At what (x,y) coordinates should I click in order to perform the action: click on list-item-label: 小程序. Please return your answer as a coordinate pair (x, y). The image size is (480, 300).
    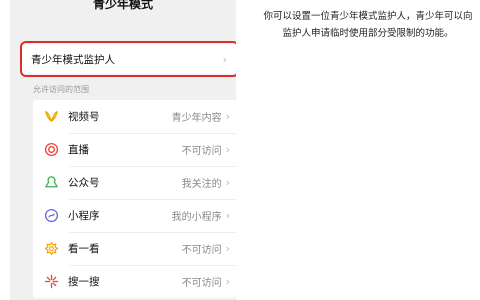
    Looking at the image, I should click on (84, 216).